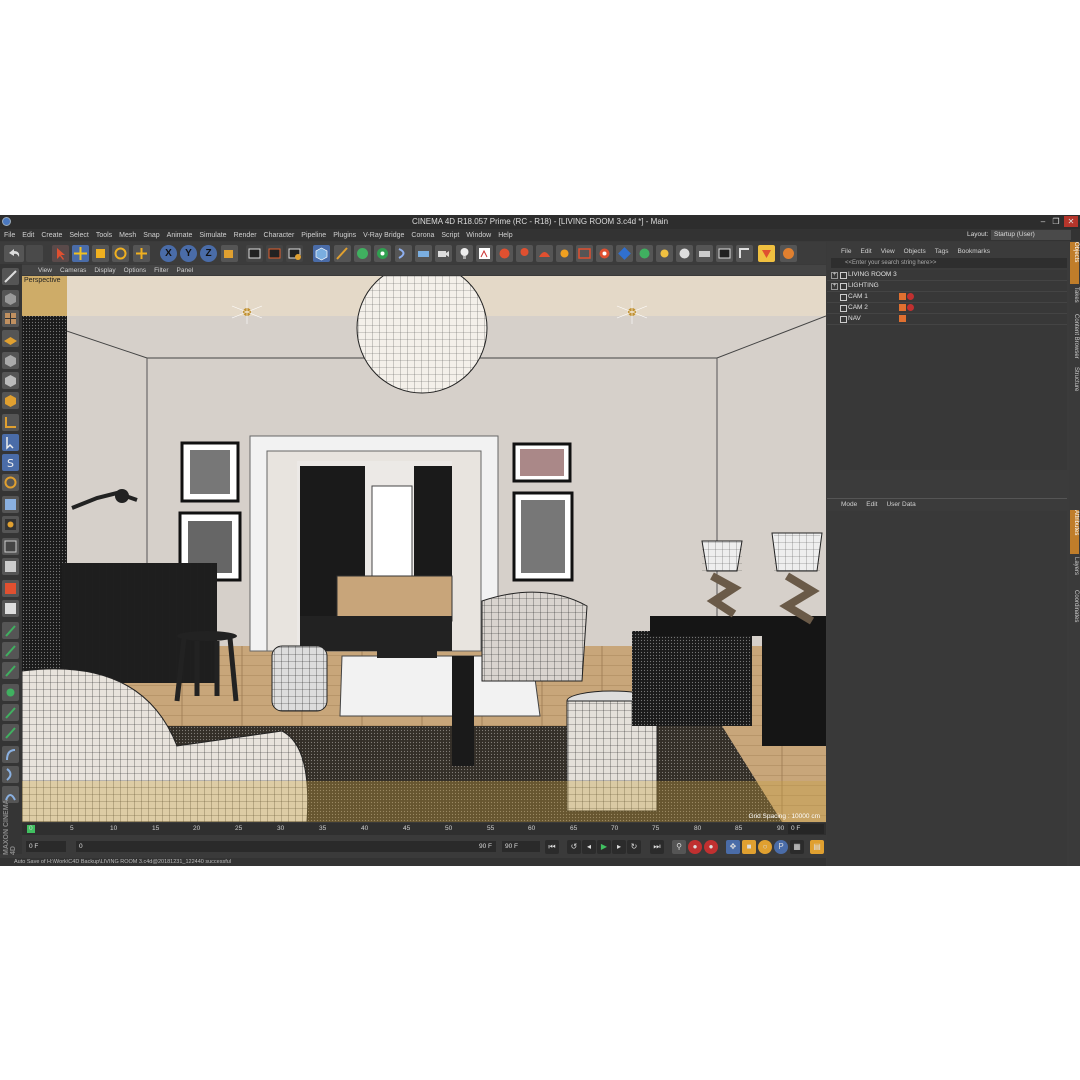 The image size is (1080, 1080). I want to click on make-editable-icon, so click(10, 276).